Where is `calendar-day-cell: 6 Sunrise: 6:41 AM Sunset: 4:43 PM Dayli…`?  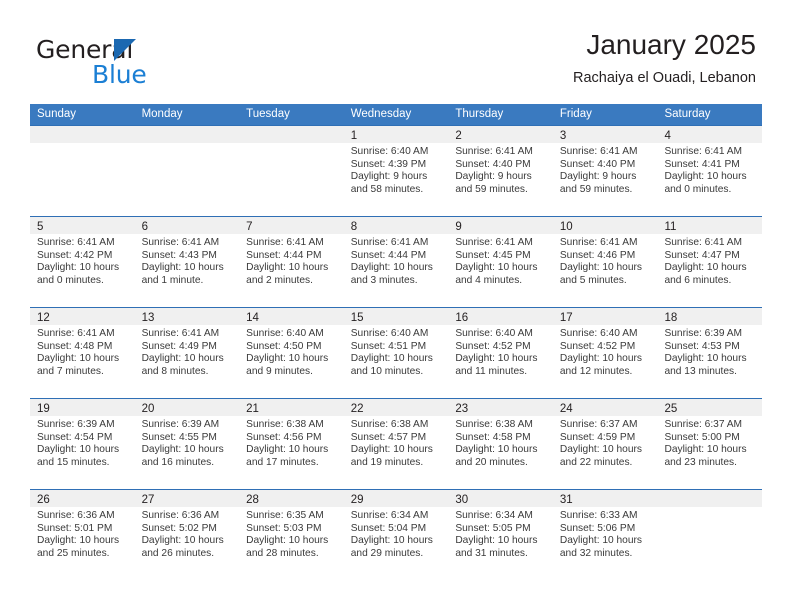
calendar-day-cell: 6 Sunrise: 6:41 AM Sunset: 4:43 PM Dayli… is located at coordinates (187, 262).